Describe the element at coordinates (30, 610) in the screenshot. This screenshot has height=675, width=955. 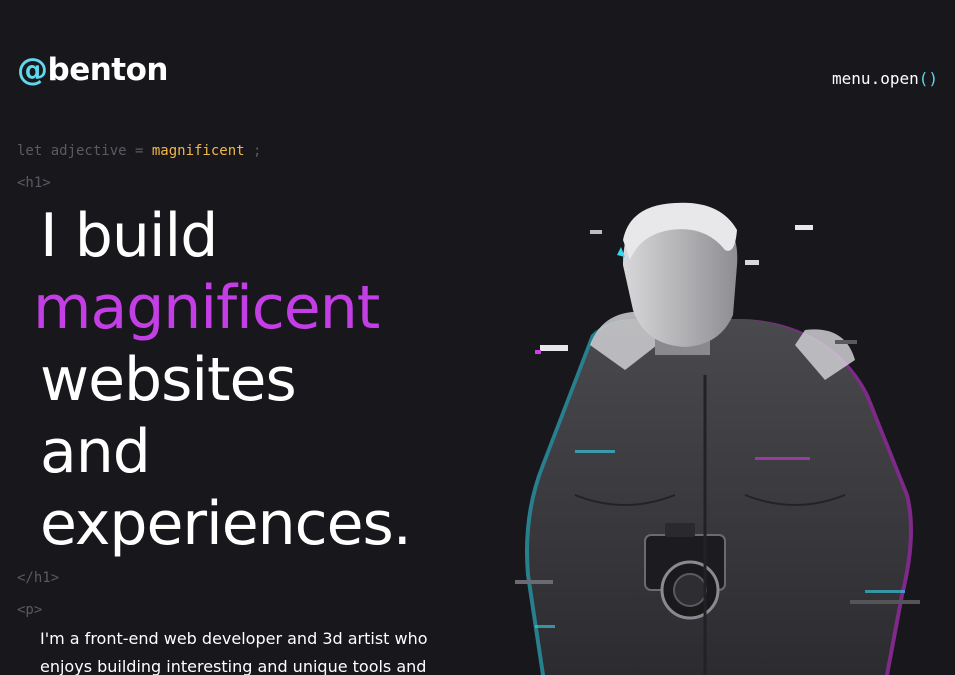
I see `code-p-open-tag: <p>` at that location.